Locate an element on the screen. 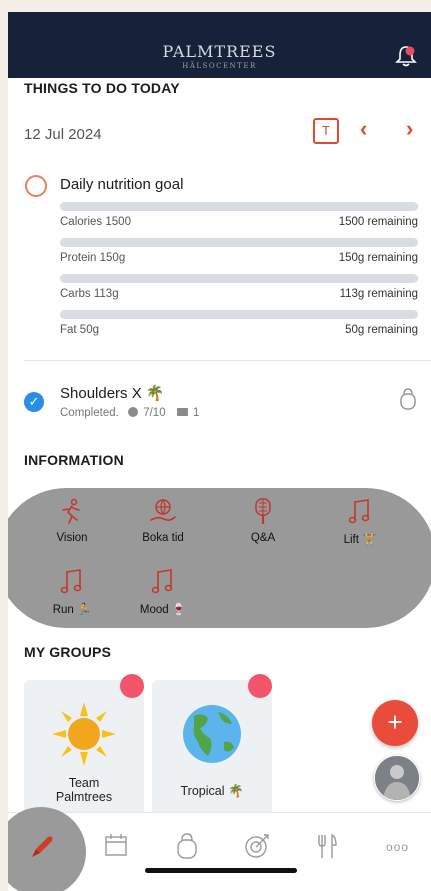 The width and height of the screenshot is (431, 891). home-indicator is located at coordinates (221, 870).